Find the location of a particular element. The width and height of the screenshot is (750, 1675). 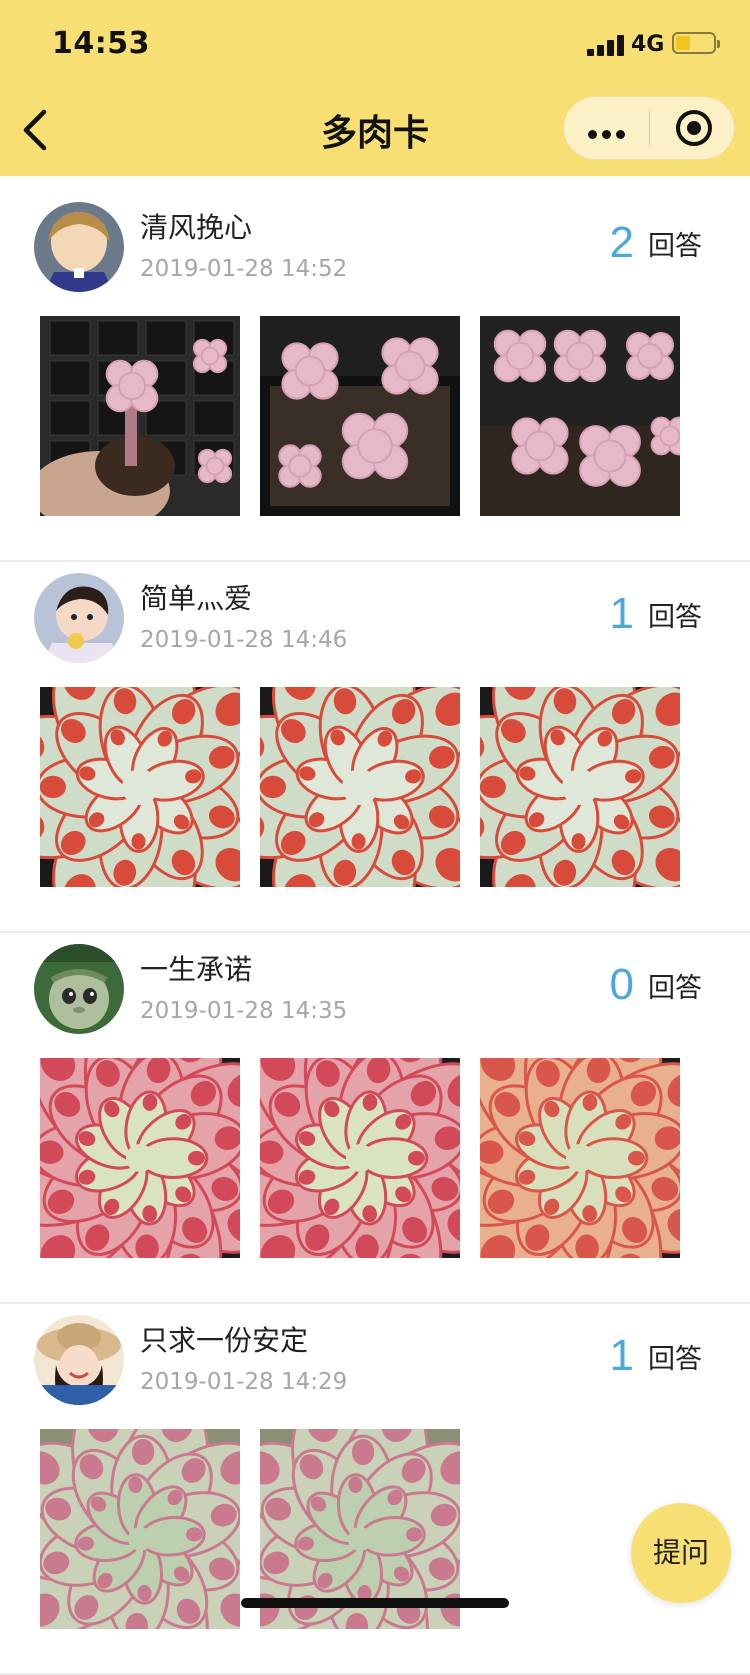

target-icon is located at coordinates (694, 128).